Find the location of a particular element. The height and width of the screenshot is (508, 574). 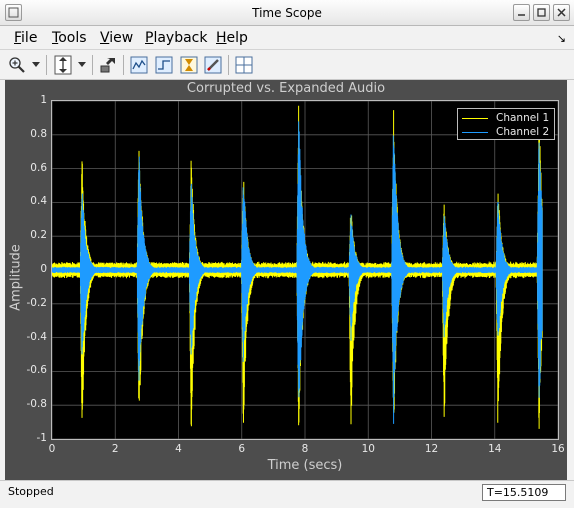

y-tick-label: 0.6 is located at coordinates (38, 167).